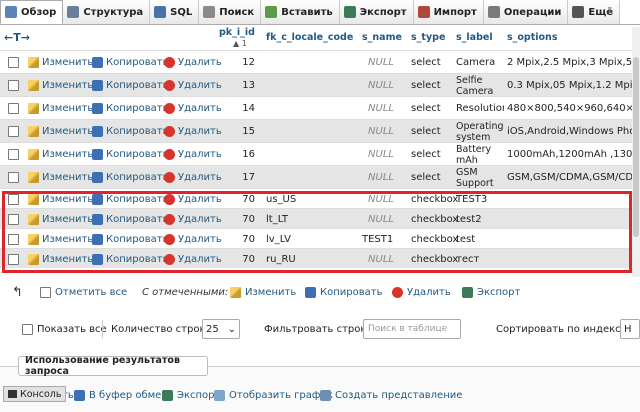  Describe the element at coordinates (263, 292) in the screenshot. I see `bulk-edit-button: Изменить` at that location.